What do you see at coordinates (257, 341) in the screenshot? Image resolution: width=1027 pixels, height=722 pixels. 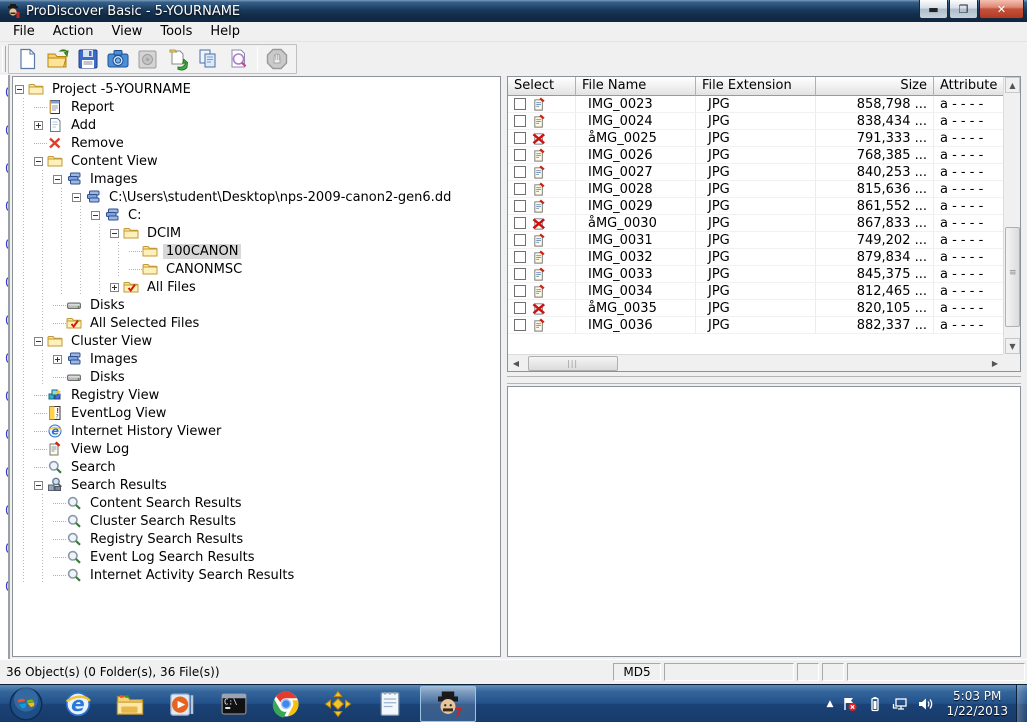 I see `tree-item-cluster-view: Cluster View` at bounding box center [257, 341].